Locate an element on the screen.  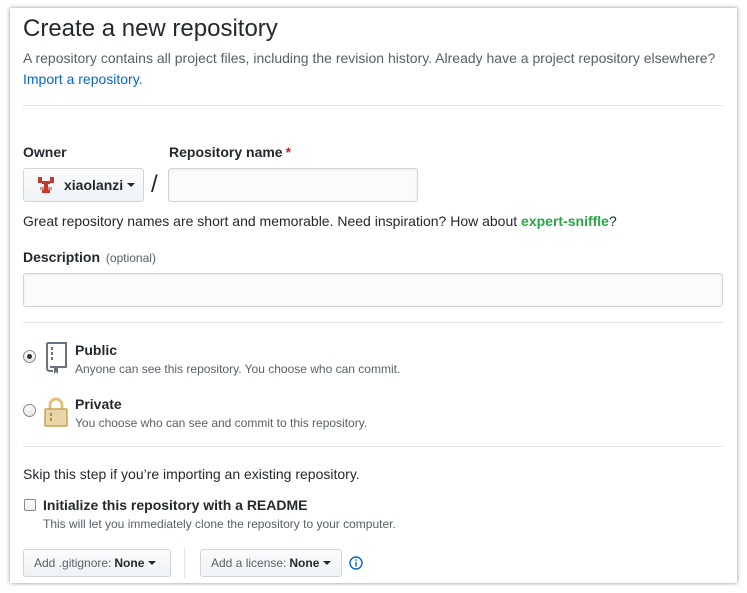
repo-name-label: Repository name * is located at coordinates (230, 152).